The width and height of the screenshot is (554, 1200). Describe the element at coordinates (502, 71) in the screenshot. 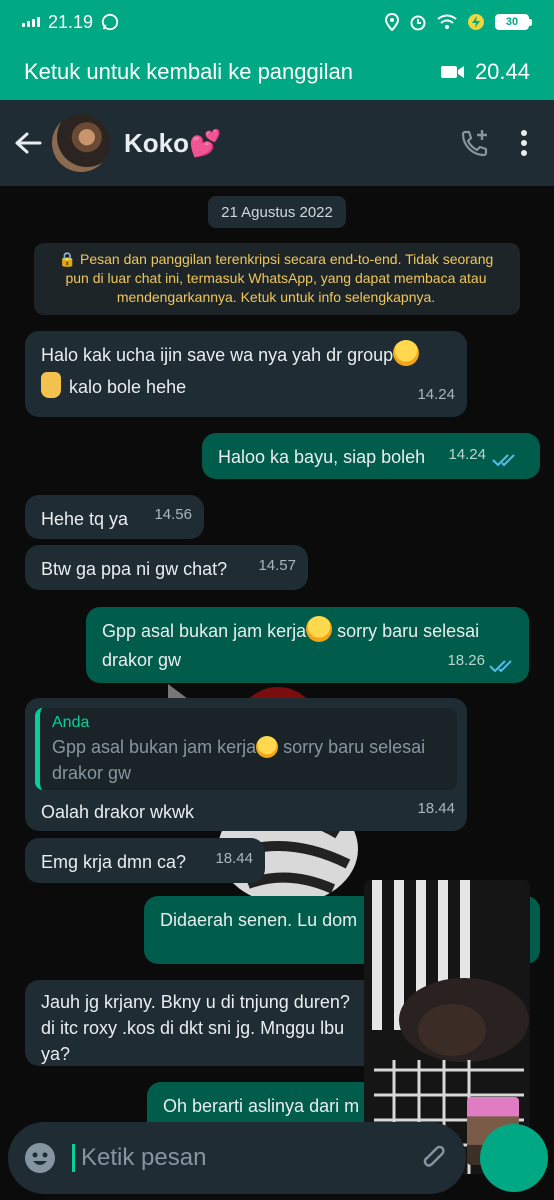

I see `call-duration: 20.44` at that location.